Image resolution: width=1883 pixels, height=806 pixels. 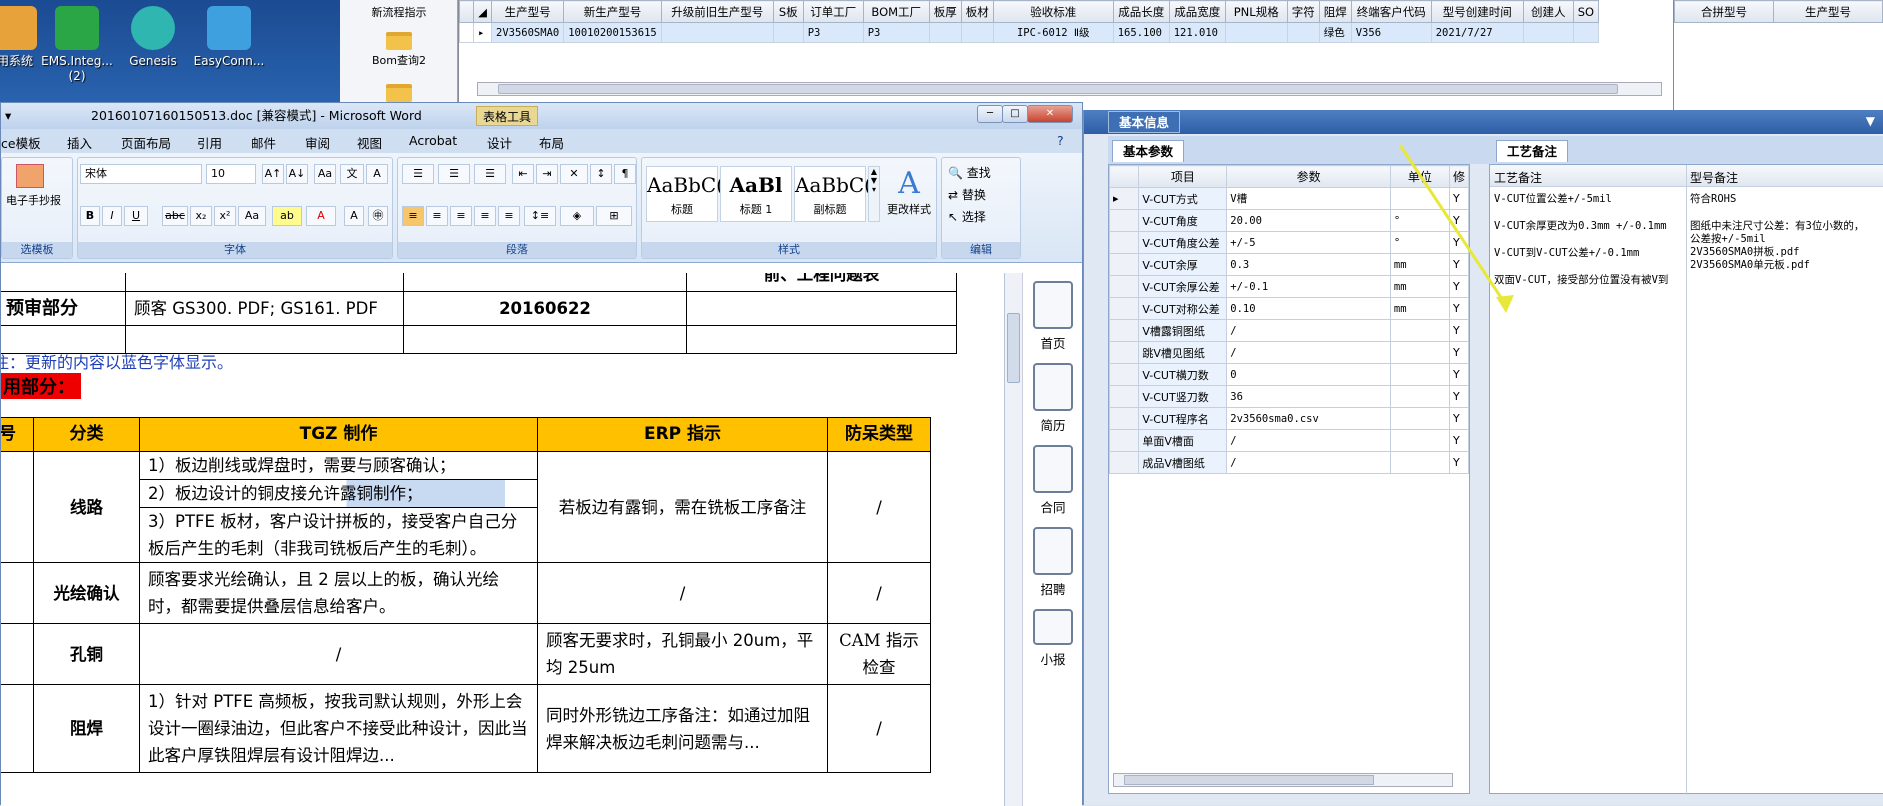 What do you see at coordinates (509, 216) in the screenshot?
I see `distribute-icon: ≡` at bounding box center [509, 216].